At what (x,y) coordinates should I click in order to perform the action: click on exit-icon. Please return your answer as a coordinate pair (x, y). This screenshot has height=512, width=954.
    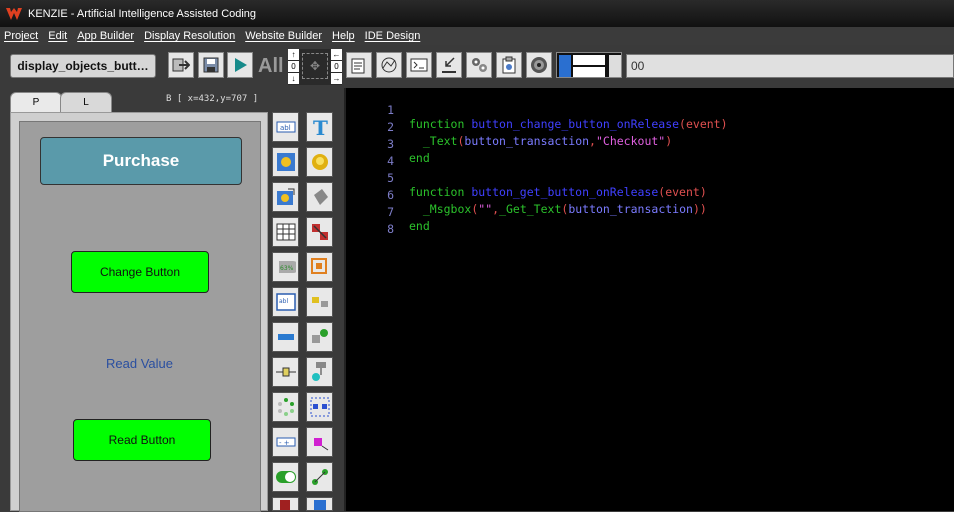
    Looking at the image, I should click on (181, 65).